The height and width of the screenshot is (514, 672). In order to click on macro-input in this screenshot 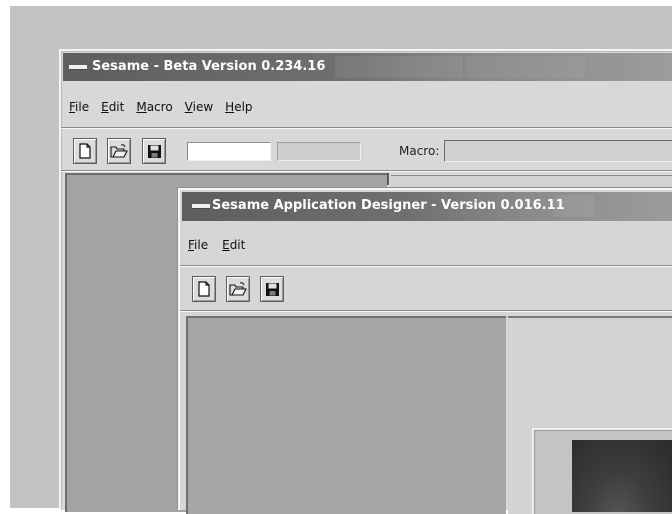, I will do `click(558, 151)`.